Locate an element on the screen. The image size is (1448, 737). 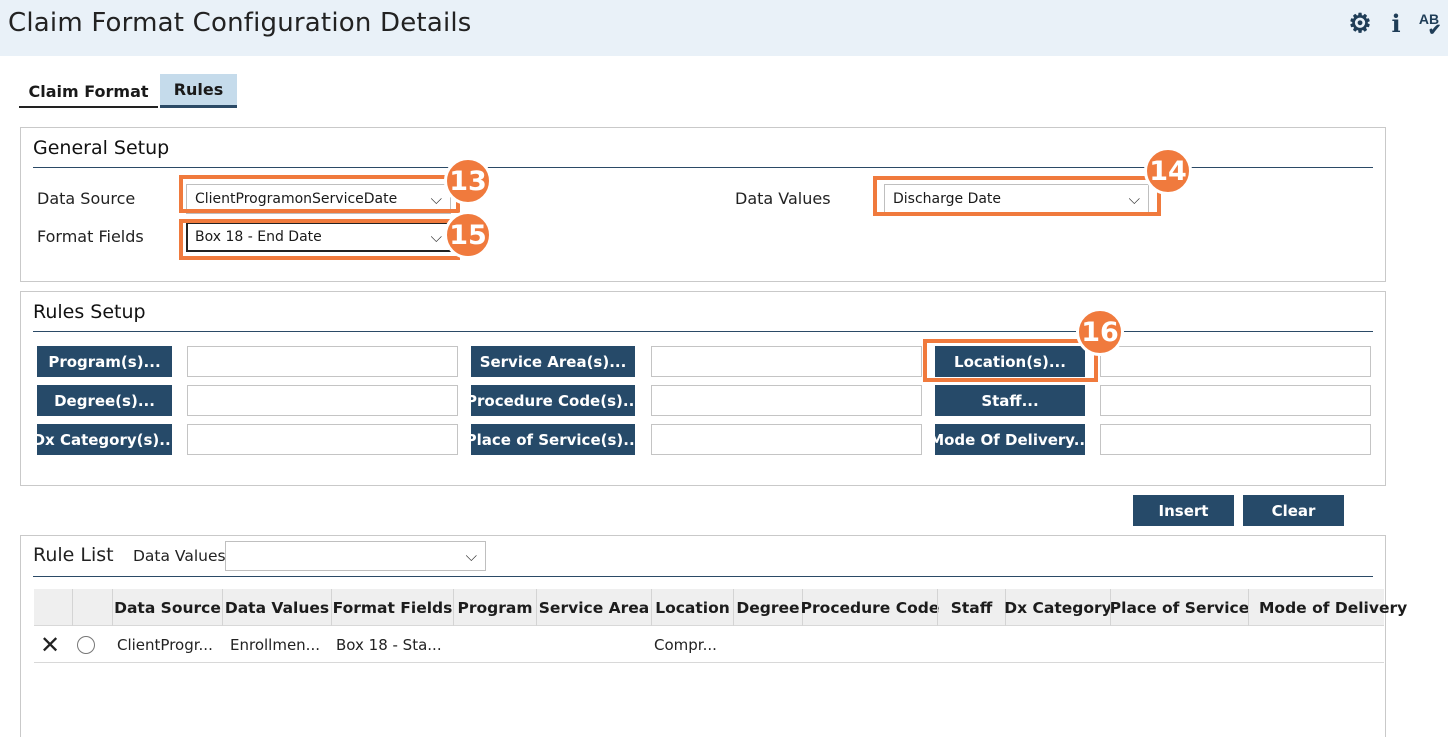
rule-list-title: Rule List is located at coordinates (73, 555).